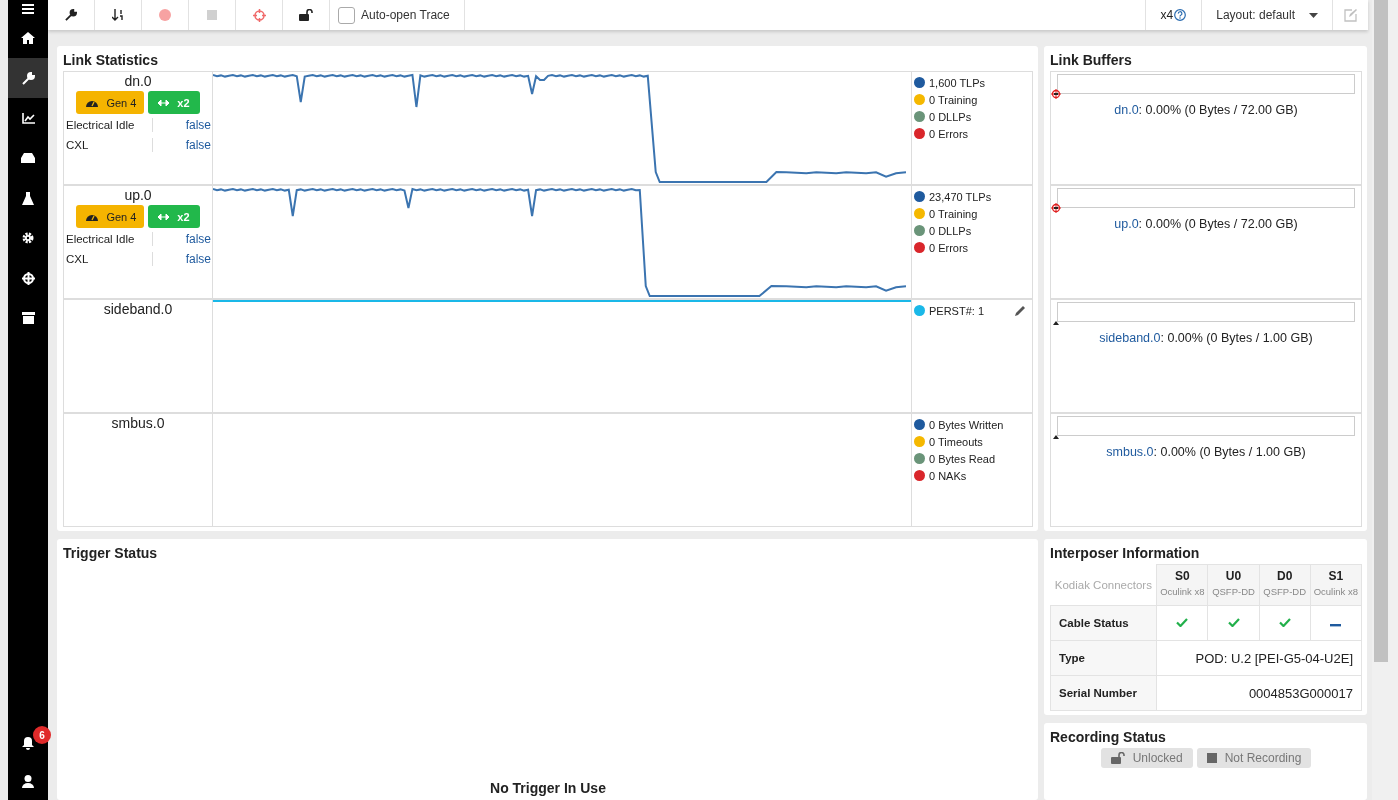  Describe the element at coordinates (1259, 658) in the screenshot. I see `table-cell: POD: U.2 [PEI-G5-04-U2E]` at that location.